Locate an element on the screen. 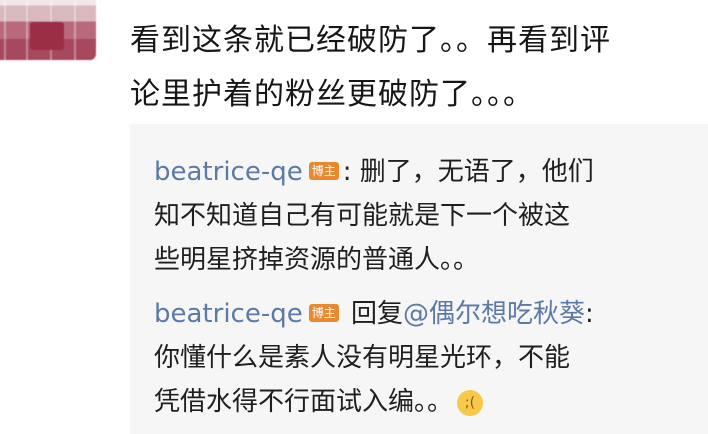  comment-line-2: 论里护着的粉丝更破防了。。。 is located at coordinates (332, 94).